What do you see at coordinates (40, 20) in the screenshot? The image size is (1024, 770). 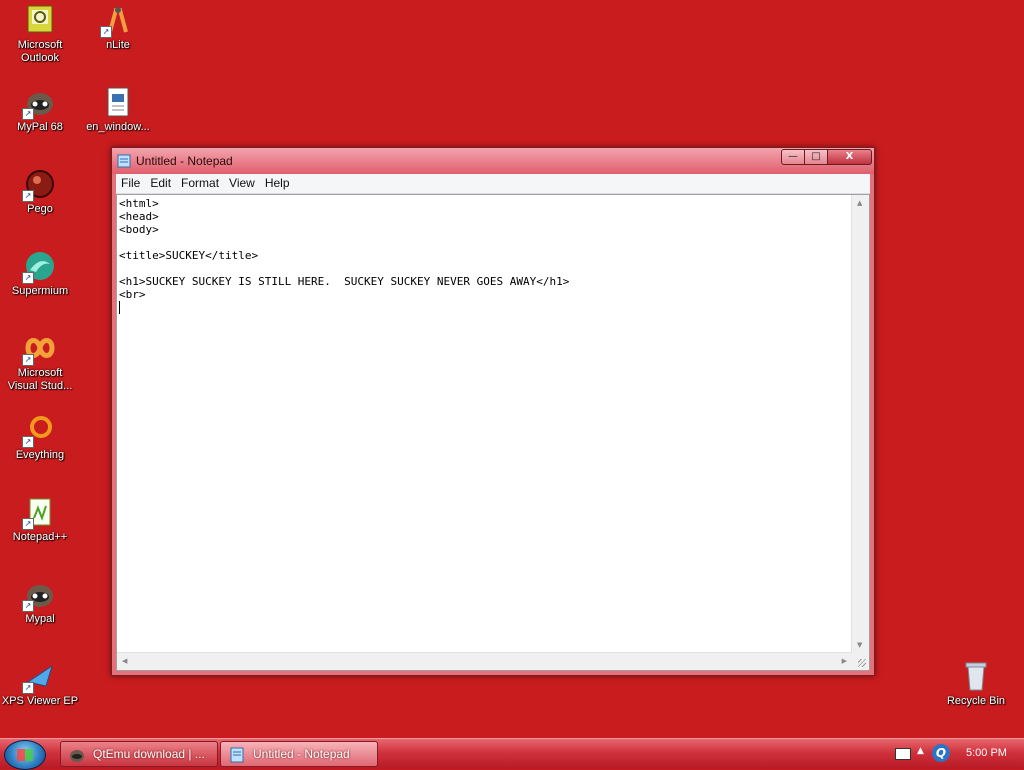 I see `outlook-icon` at bounding box center [40, 20].